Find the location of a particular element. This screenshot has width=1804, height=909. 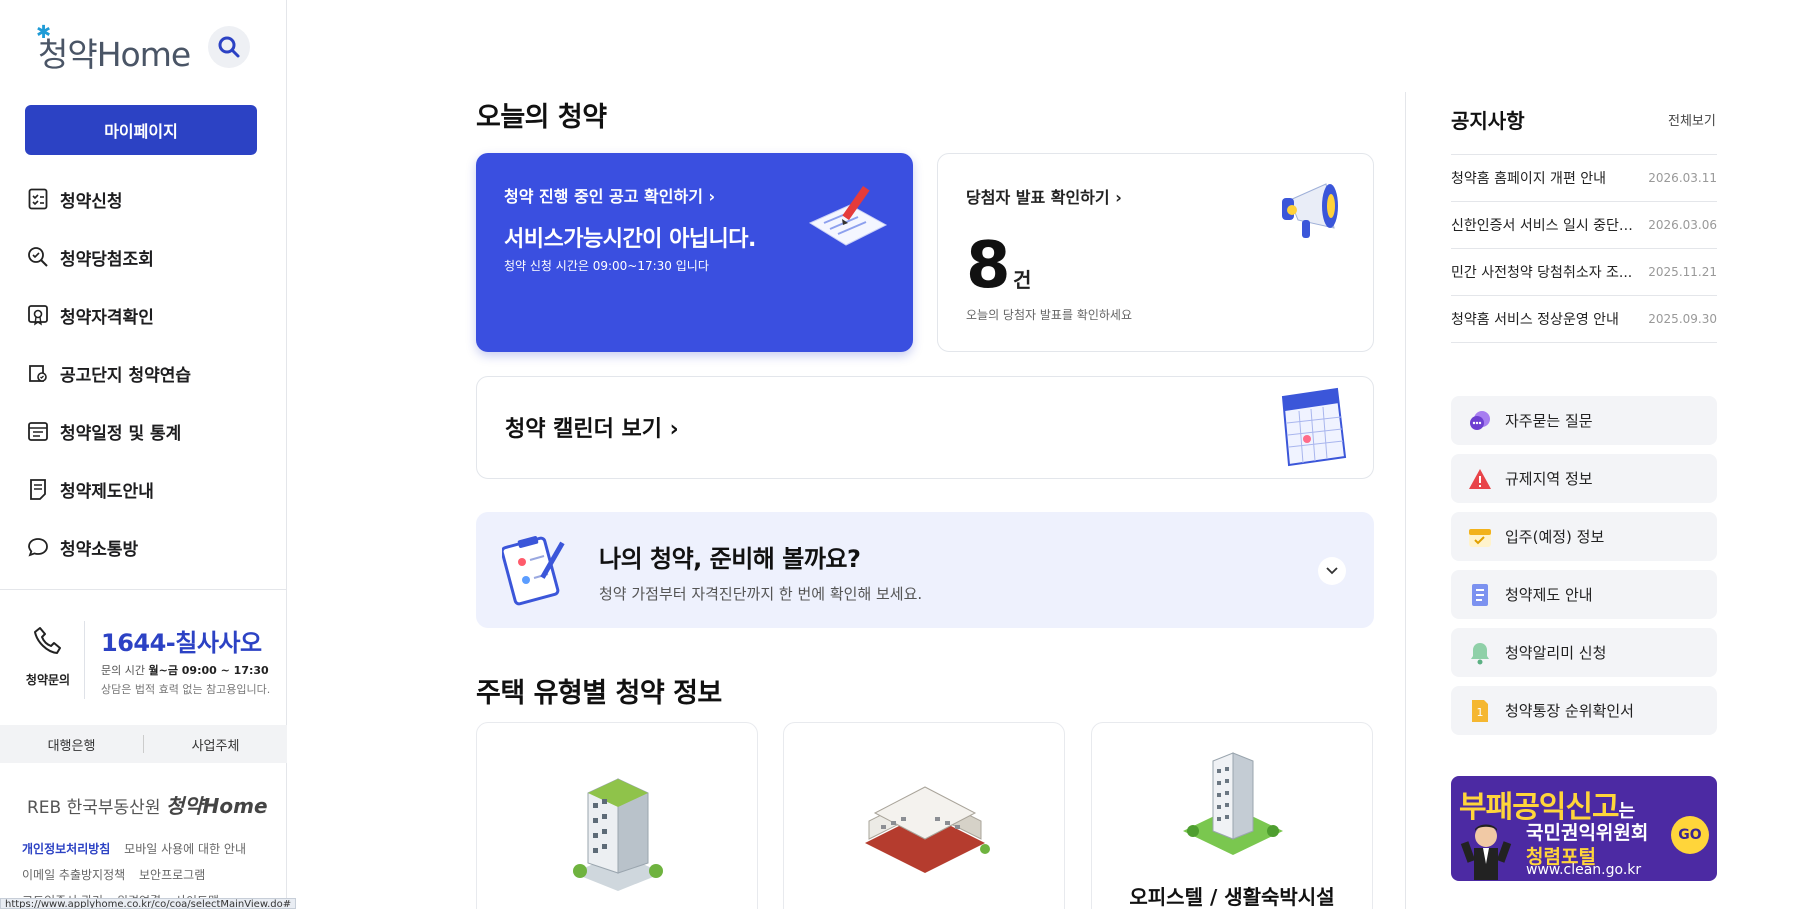

banner-person-illustration is located at coordinates (1486, 852).